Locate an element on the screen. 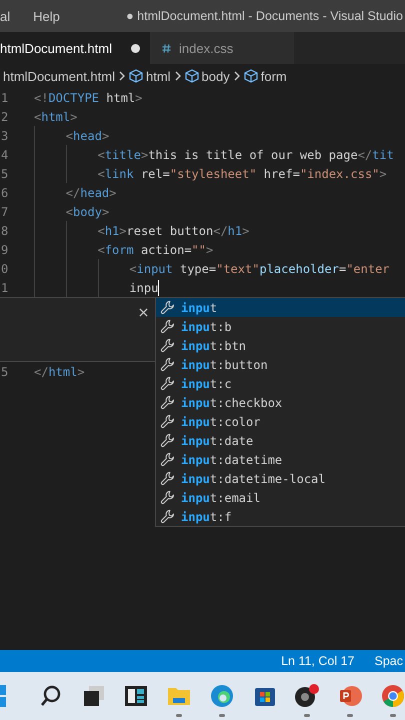 This screenshot has width=405, height=720. suggestion-item: input:button is located at coordinates (280, 364).